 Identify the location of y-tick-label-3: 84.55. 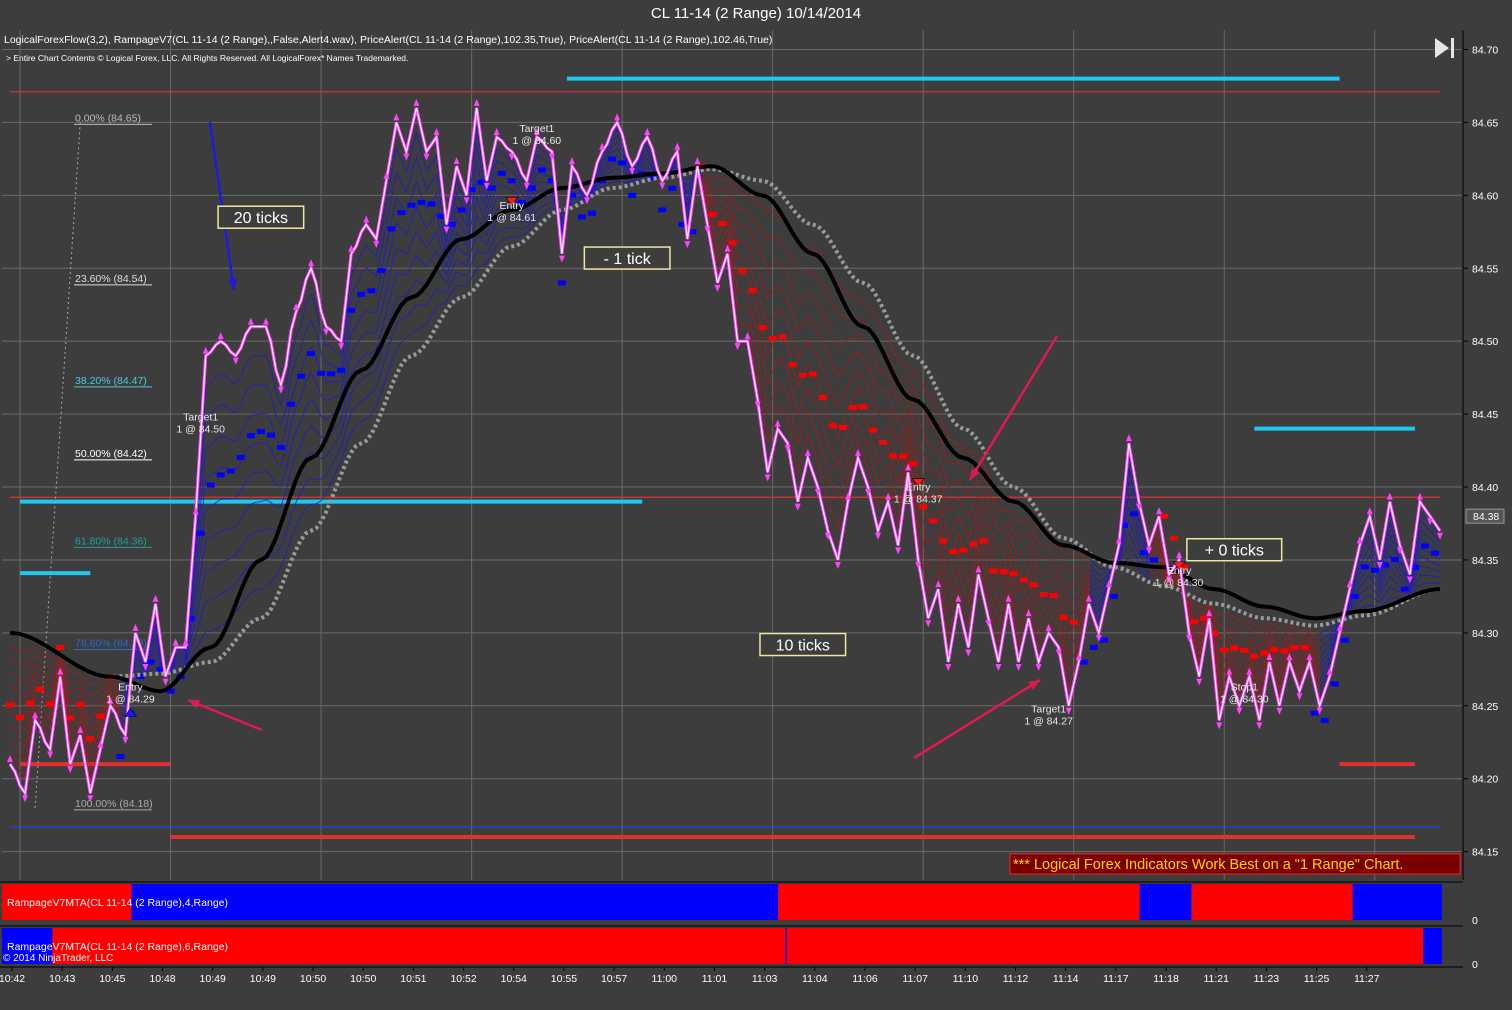
(1485, 269).